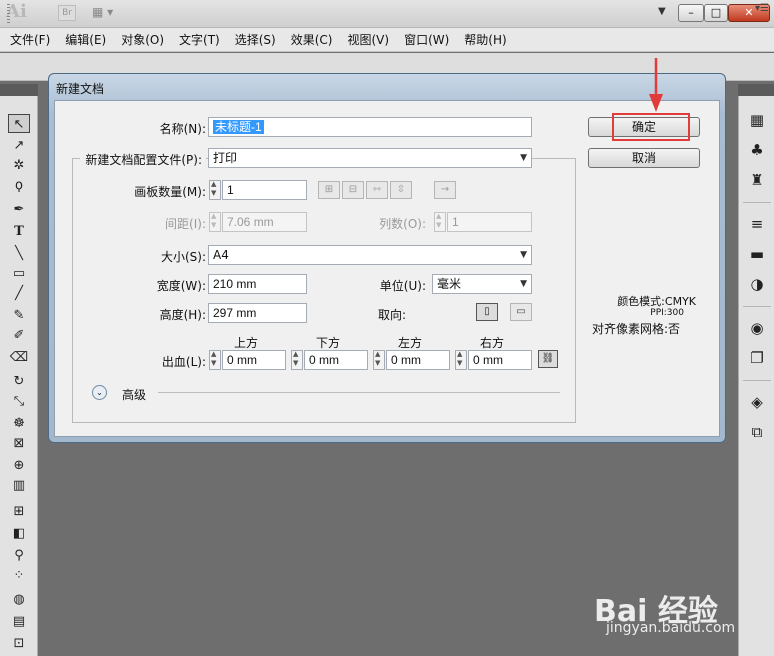 The height and width of the screenshot is (656, 774). What do you see at coordinates (19, 423) in the screenshot?
I see `warp-tool-icon: ☸` at bounding box center [19, 423].